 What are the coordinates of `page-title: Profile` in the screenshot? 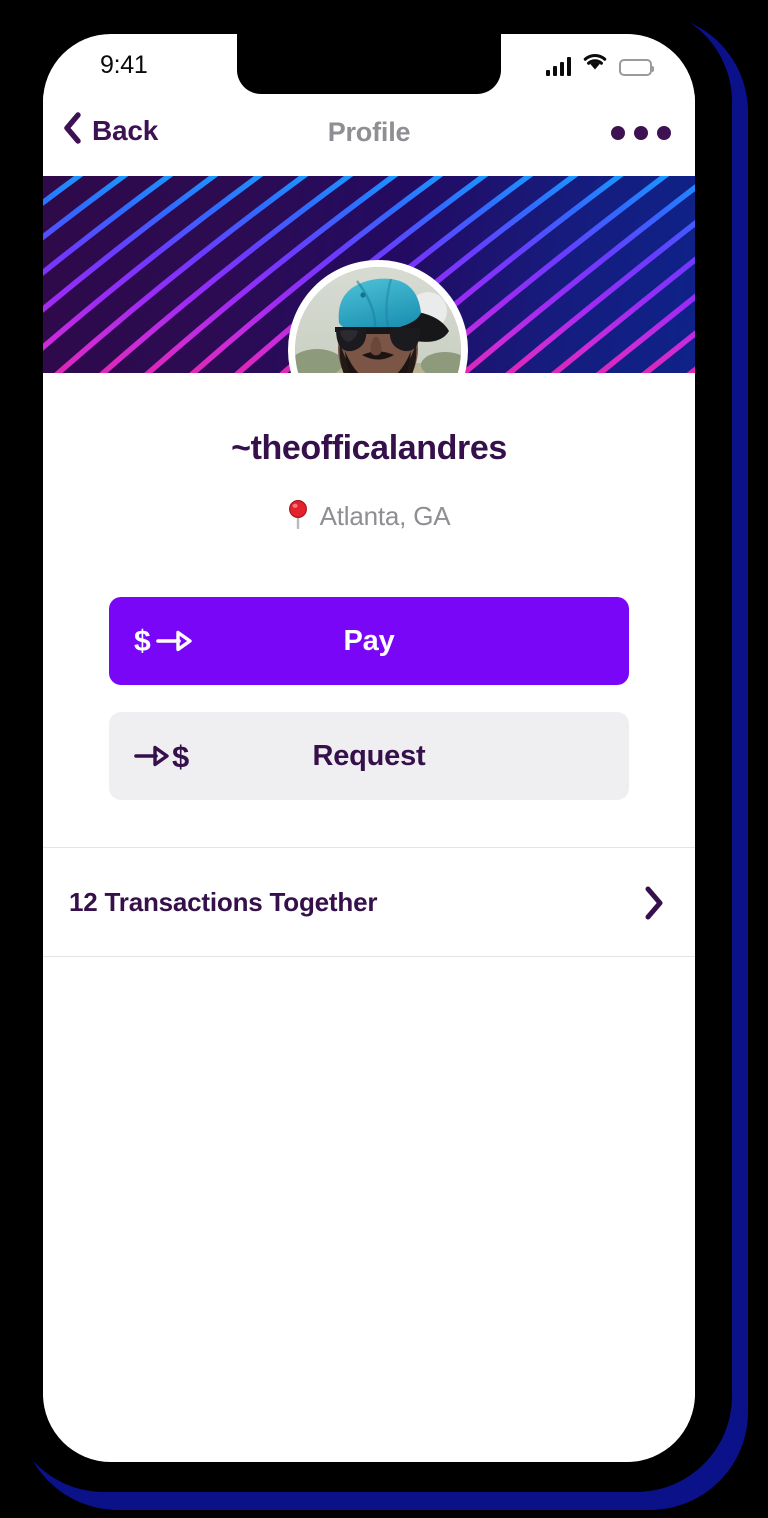 It's located at (369, 132).